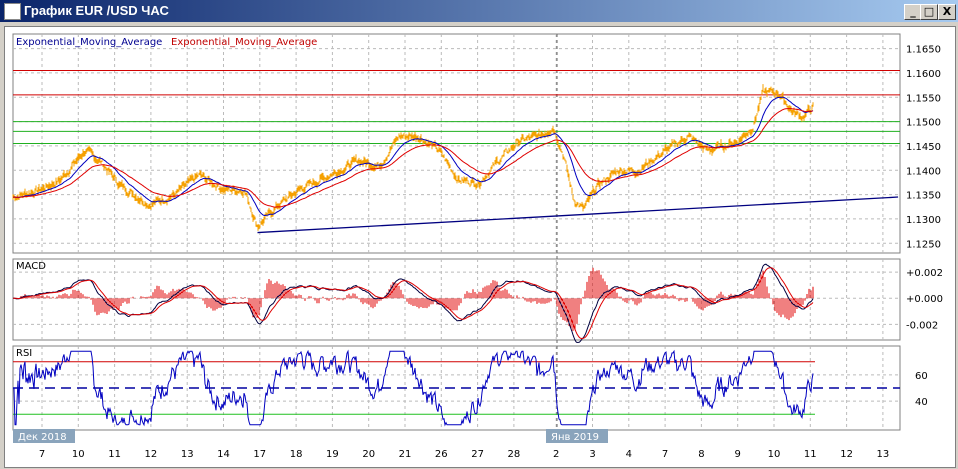 The width and height of the screenshot is (958, 469). What do you see at coordinates (921, 402) in the screenshot?
I see `rsi-tick-label: 40` at bounding box center [921, 402].